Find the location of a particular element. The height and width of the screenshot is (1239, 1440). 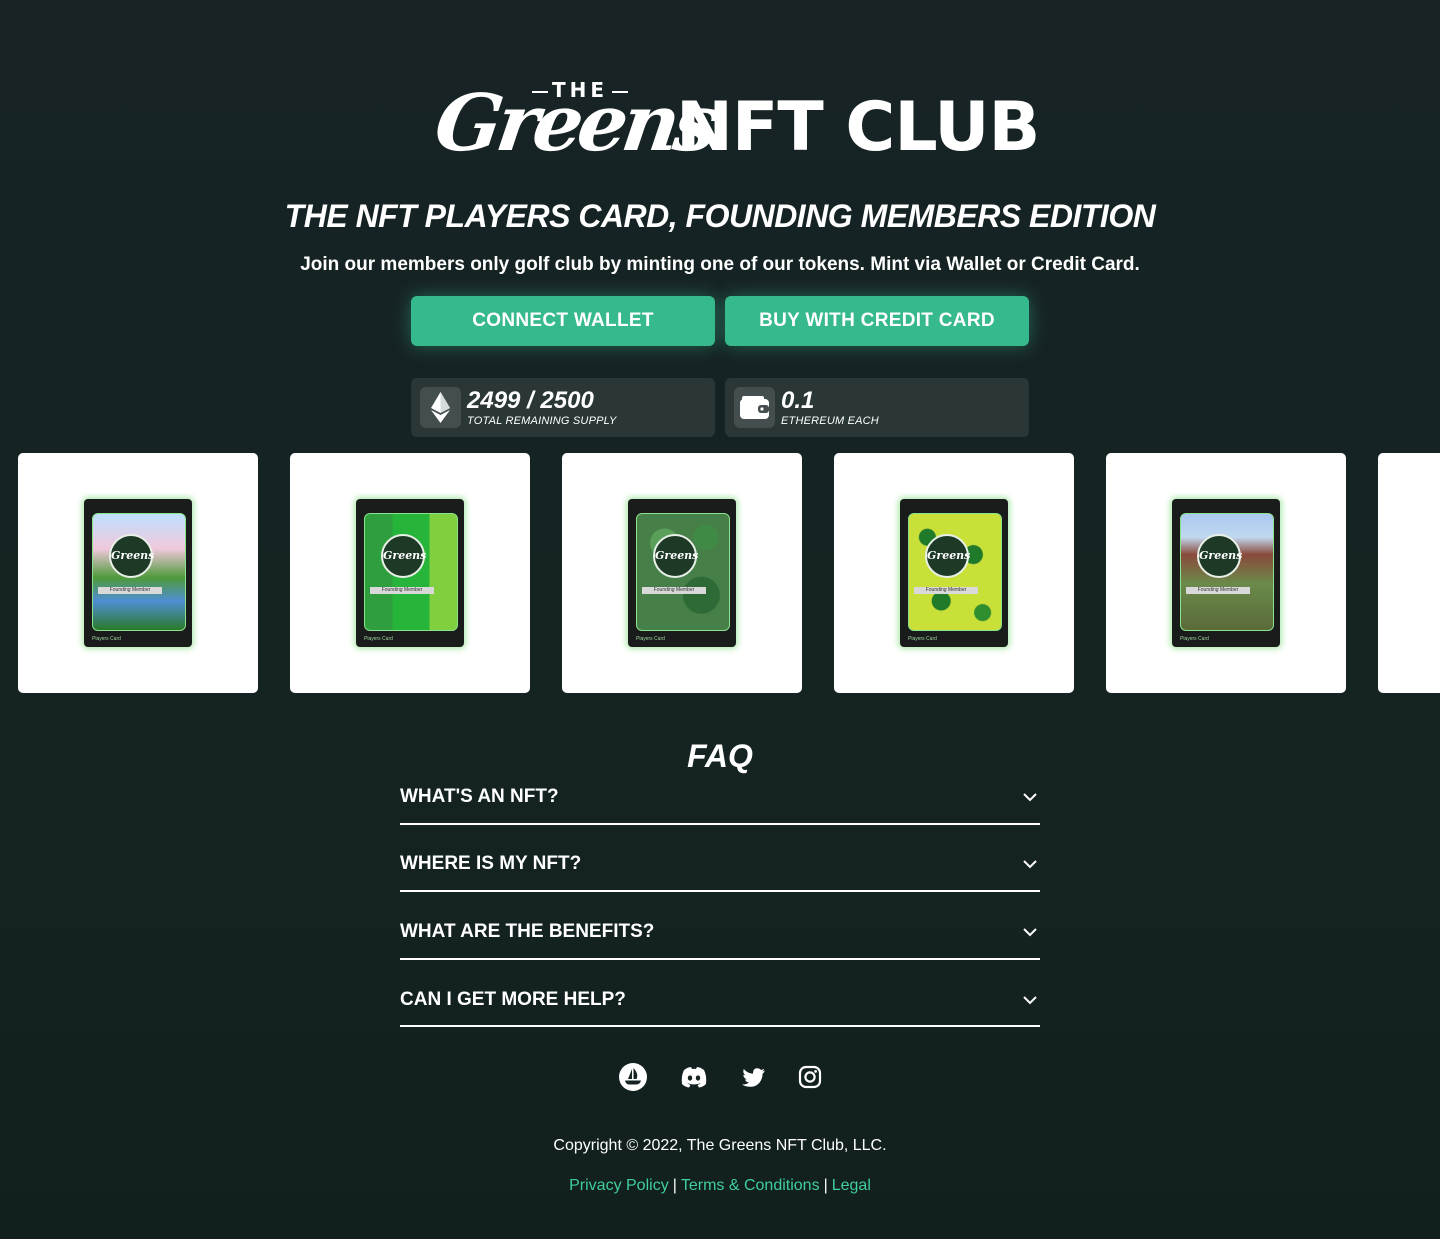

privacy-policy-link: Privacy Policy is located at coordinates (619, 1185).